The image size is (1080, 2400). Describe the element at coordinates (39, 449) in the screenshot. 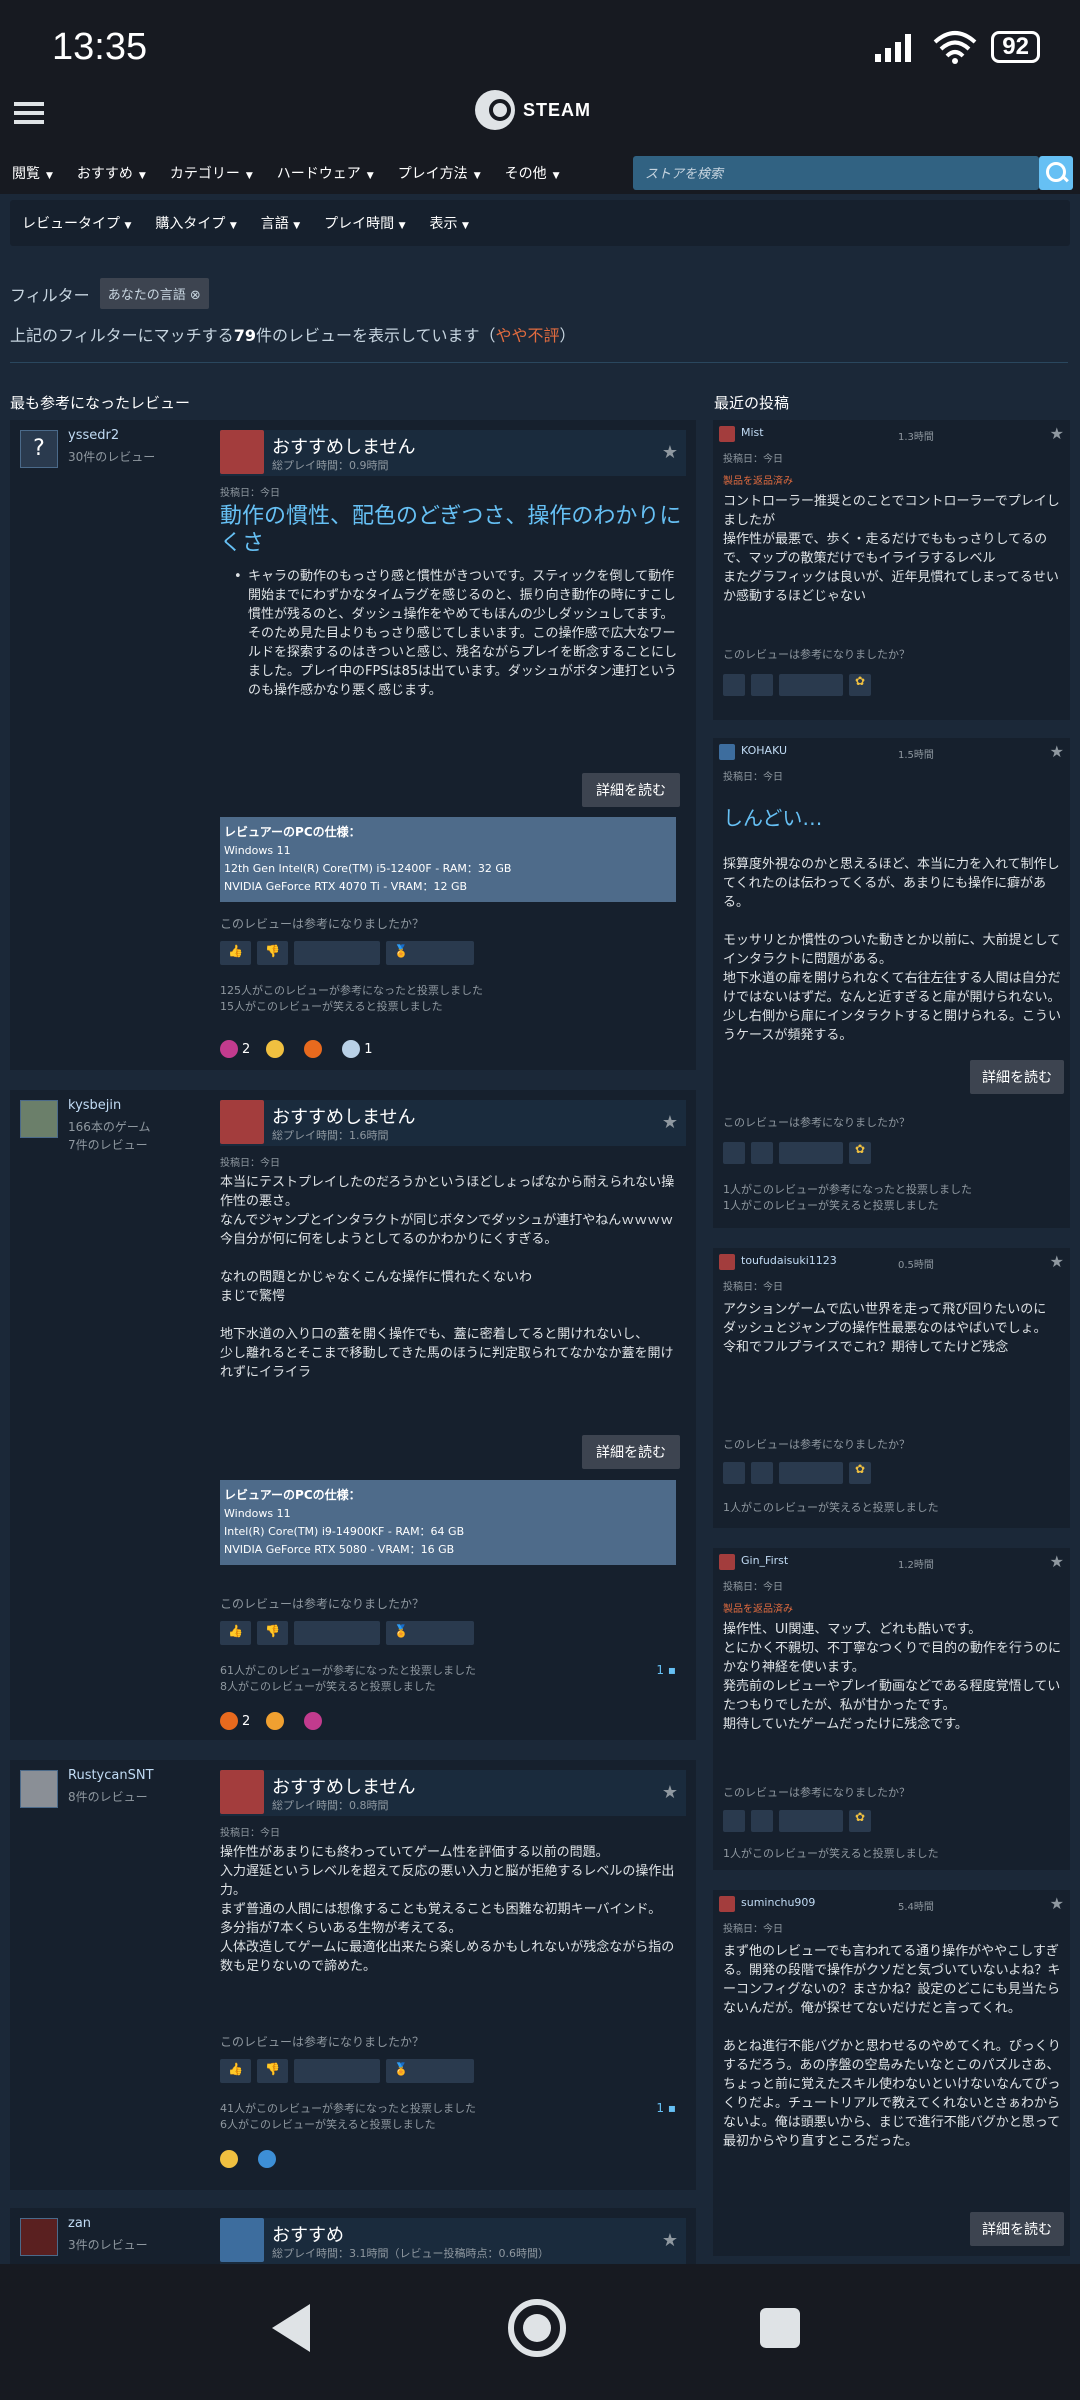

I see `avatar: ?` at that location.